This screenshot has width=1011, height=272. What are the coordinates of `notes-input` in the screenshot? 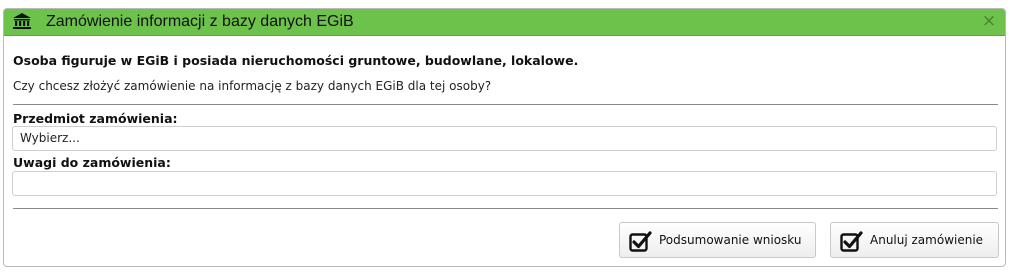 It's located at (504, 183).